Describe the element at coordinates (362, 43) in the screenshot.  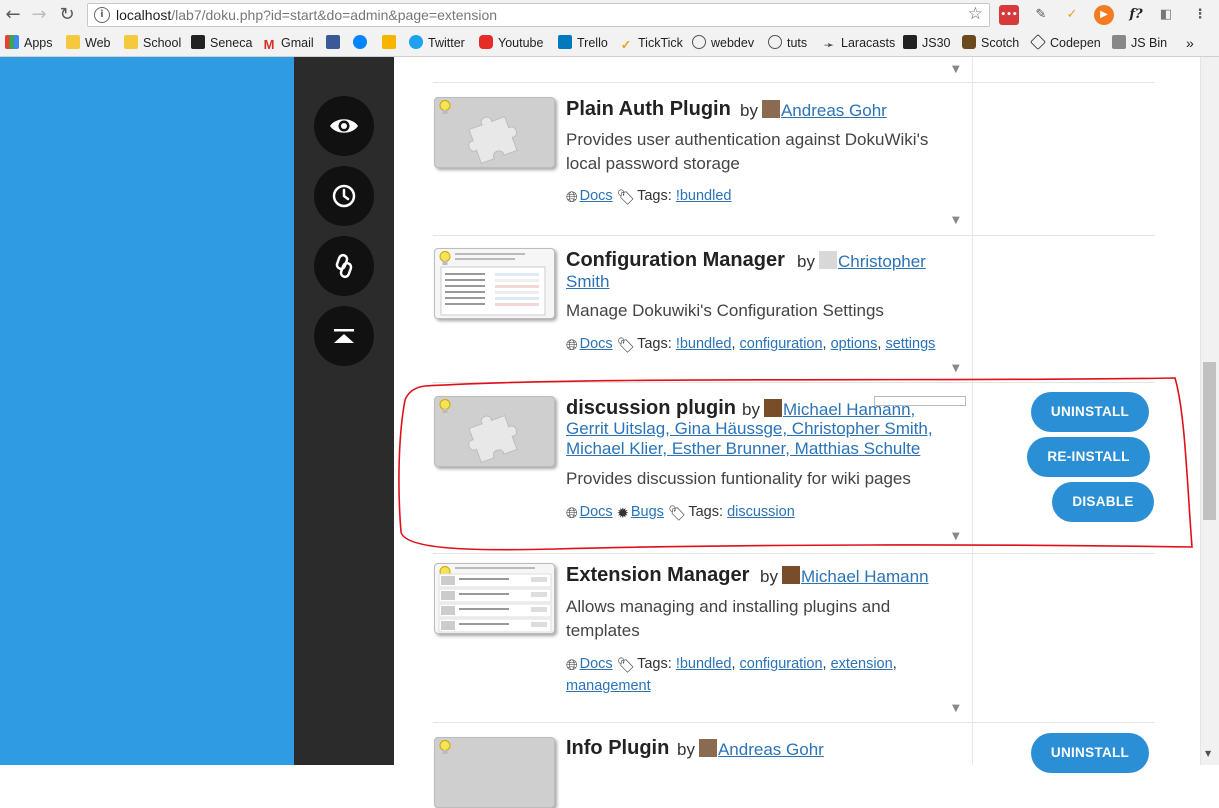
I see `bookmark-messenger` at that location.